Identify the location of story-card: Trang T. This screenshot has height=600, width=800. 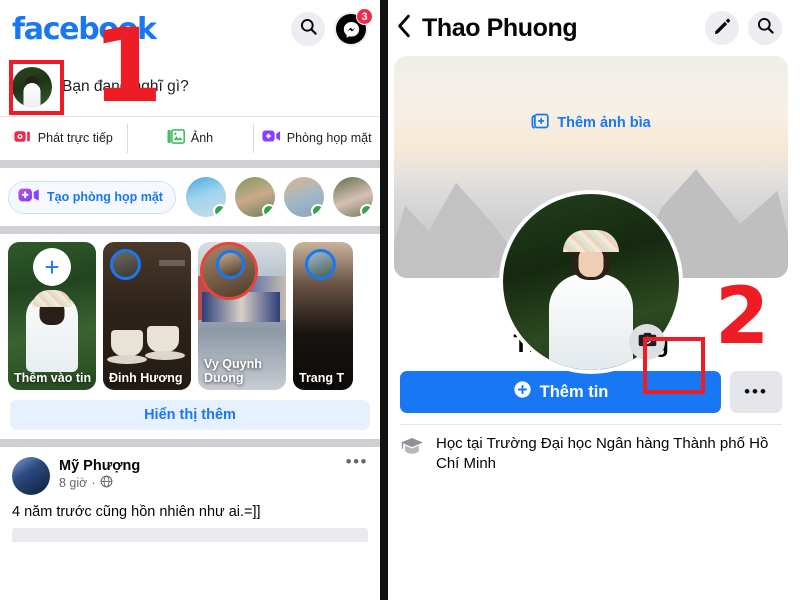
(323, 316).